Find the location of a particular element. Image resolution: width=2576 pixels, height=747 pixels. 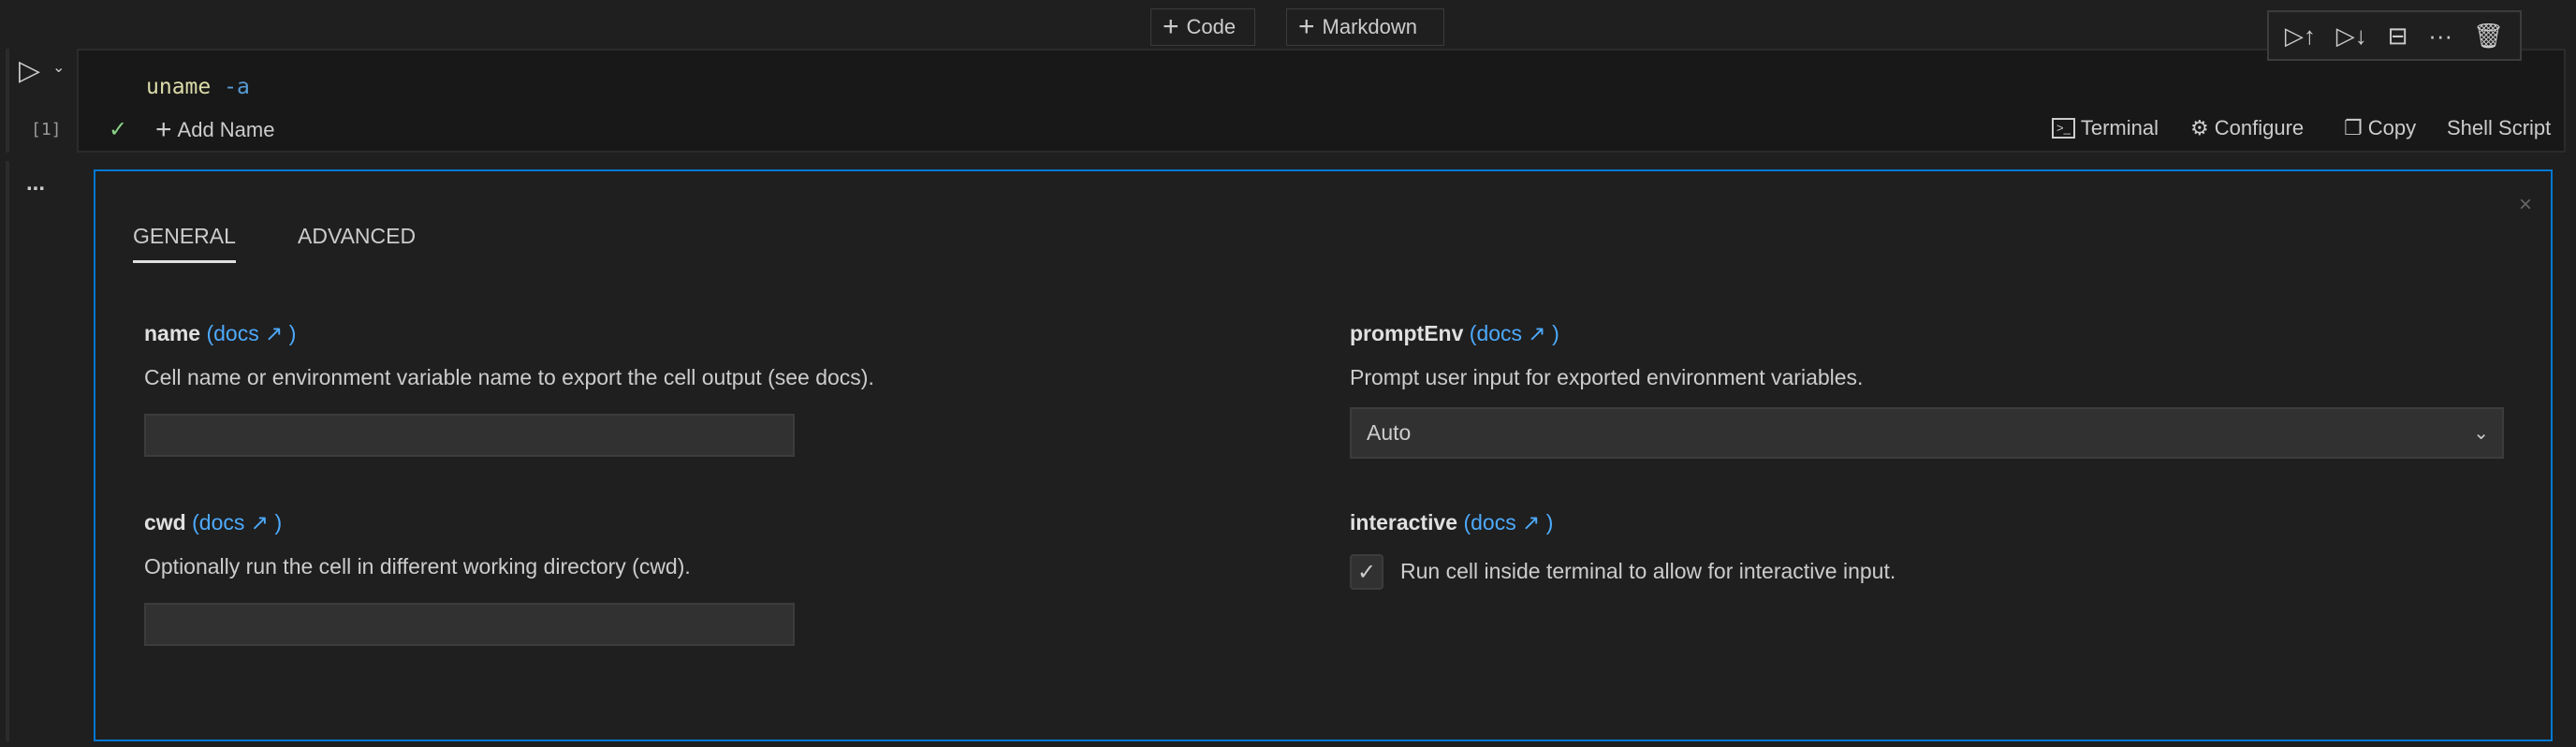

add-code-label: Code is located at coordinates (1211, 26).